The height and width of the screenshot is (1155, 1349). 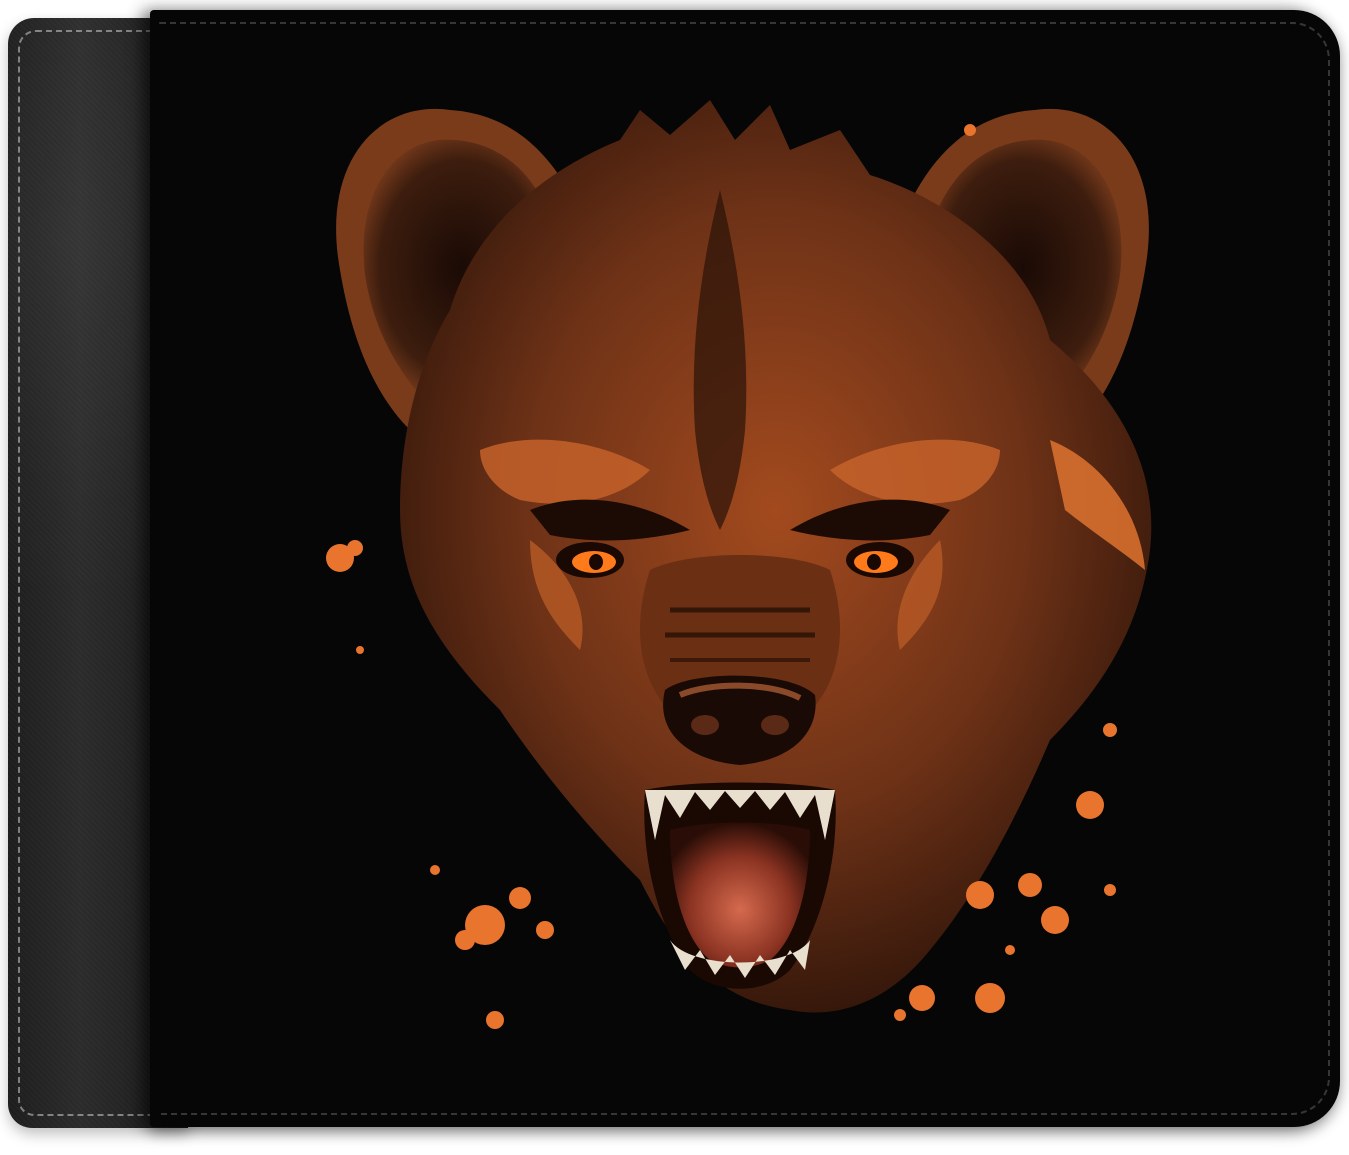 I want to click on right-eye, so click(x=880, y=560).